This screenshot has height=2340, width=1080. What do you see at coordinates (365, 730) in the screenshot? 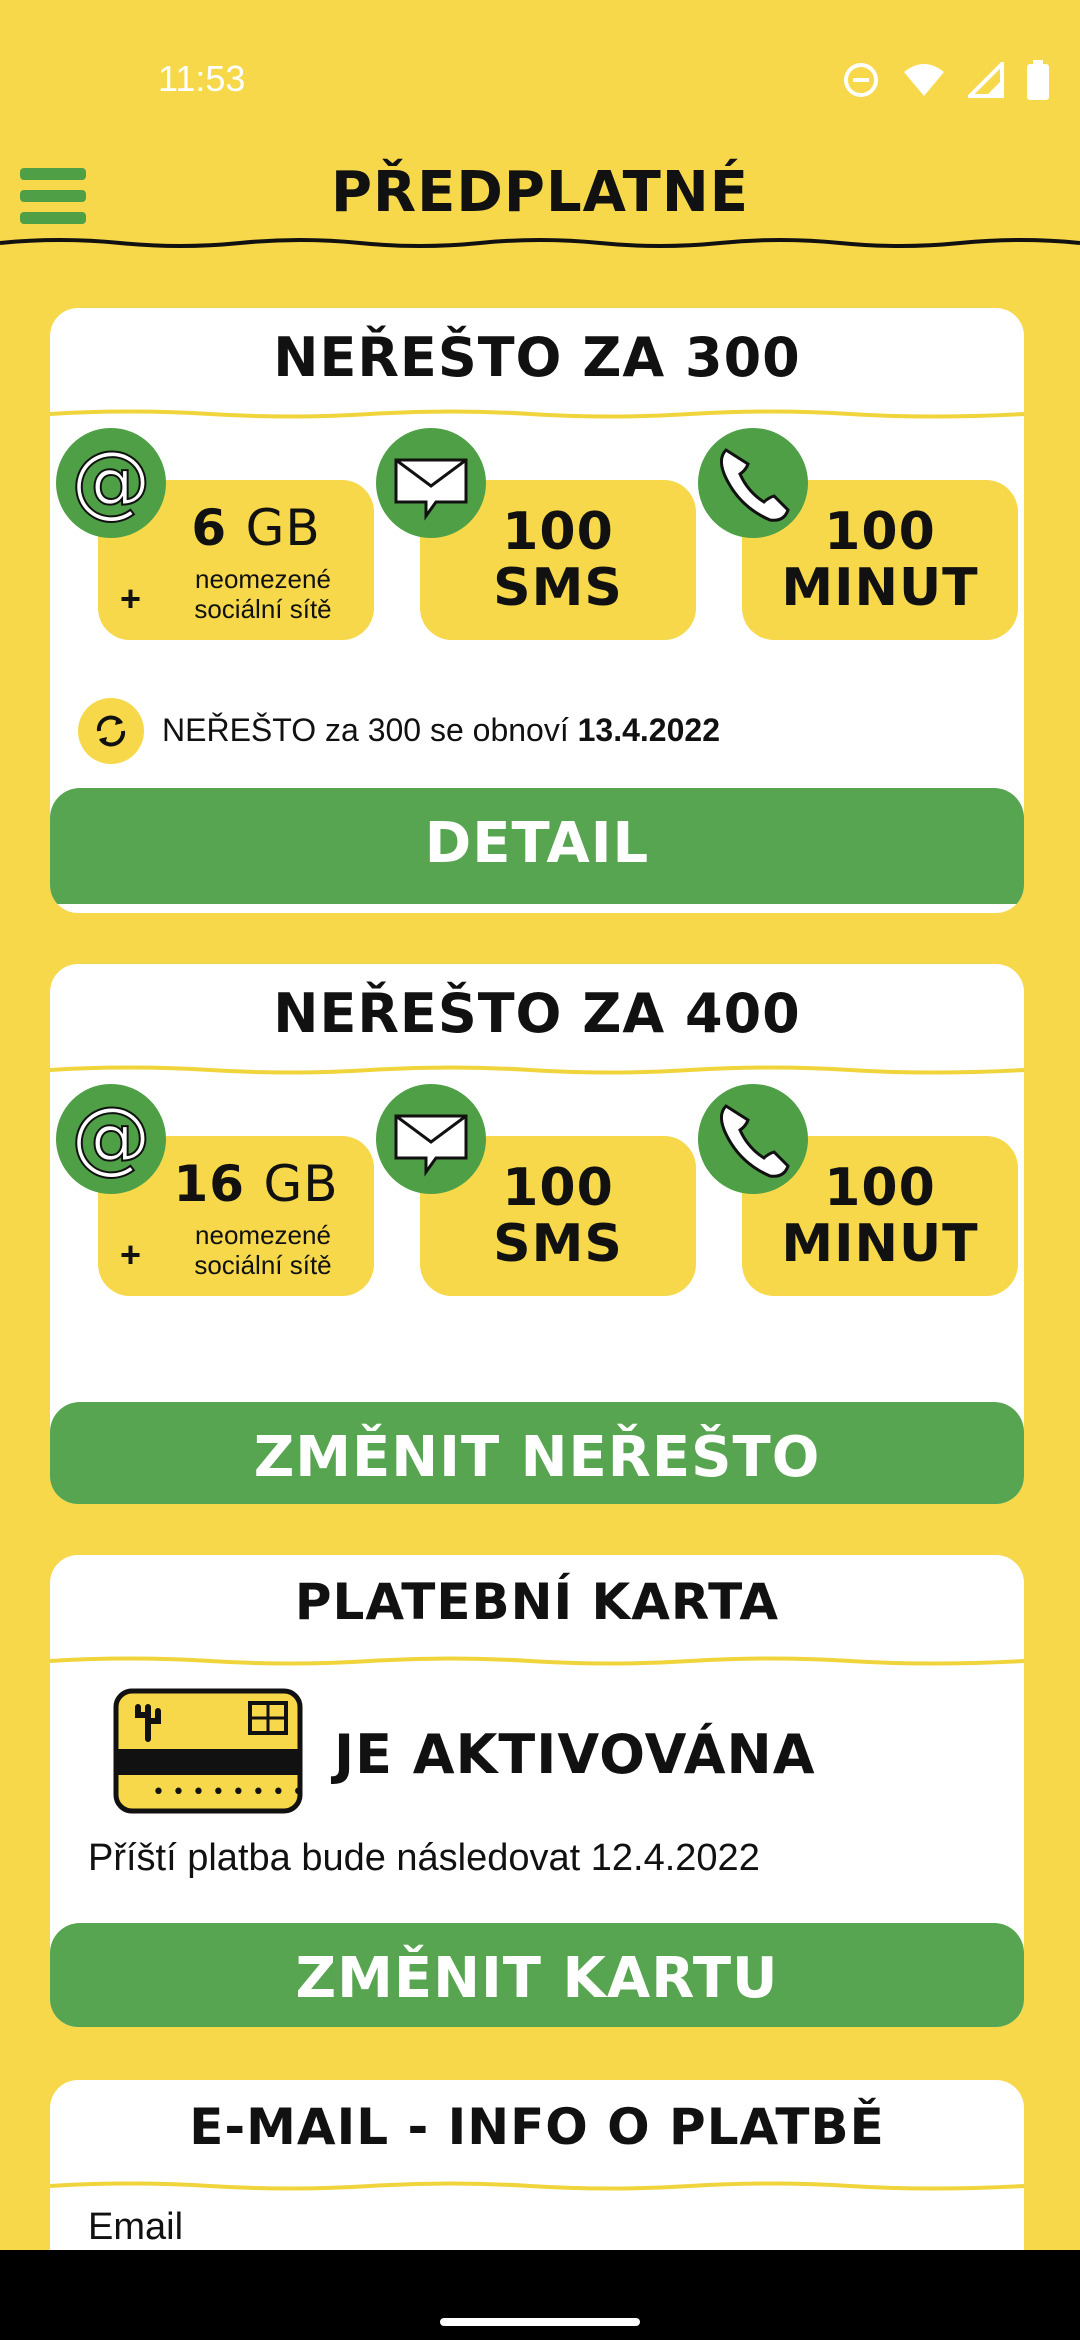
I see `renewal-label: NEŘEŠTO za 300 se obnoví` at bounding box center [365, 730].